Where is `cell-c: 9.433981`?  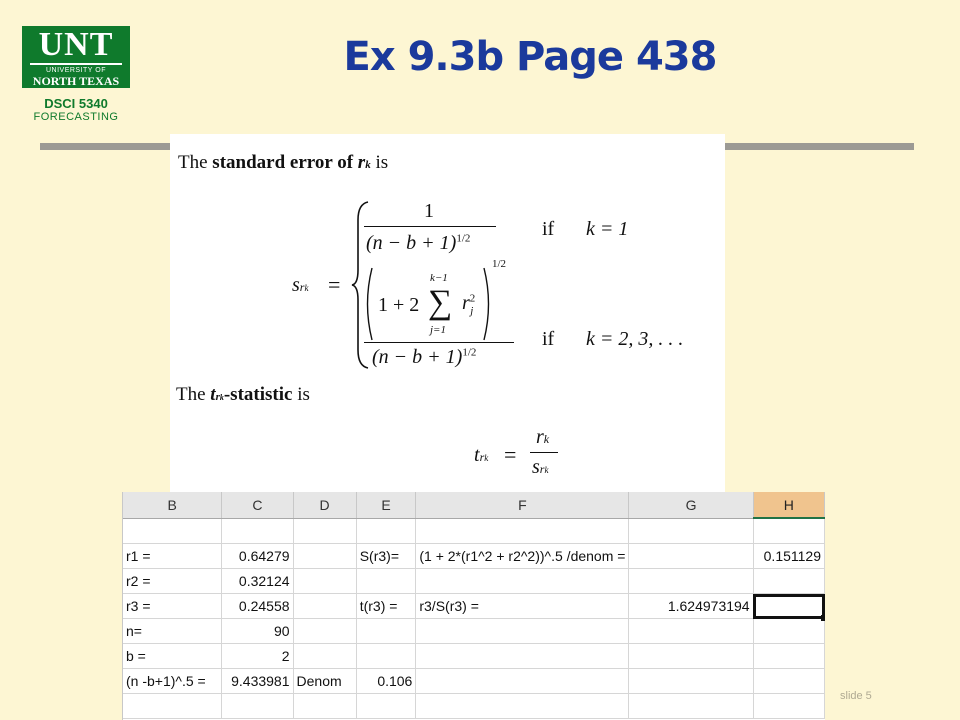 cell-c: 9.433981 is located at coordinates (257, 681).